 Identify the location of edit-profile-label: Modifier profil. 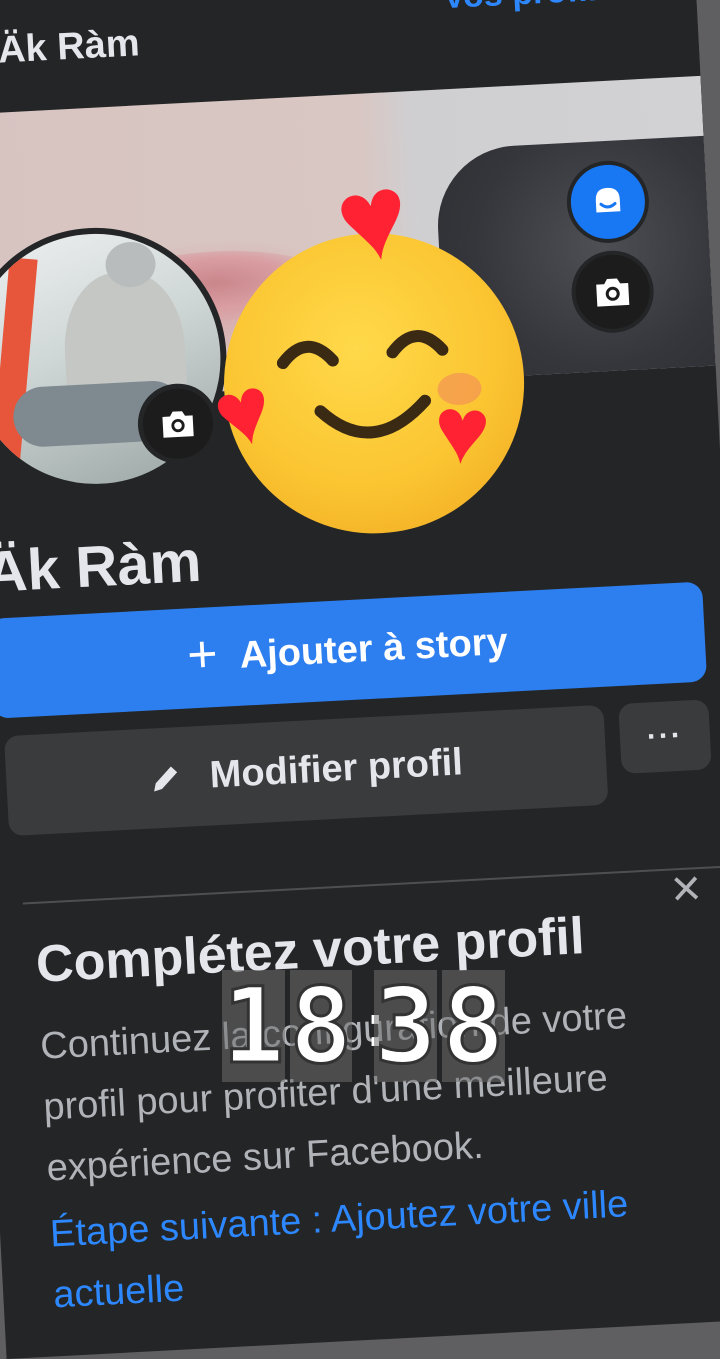
(336, 768).